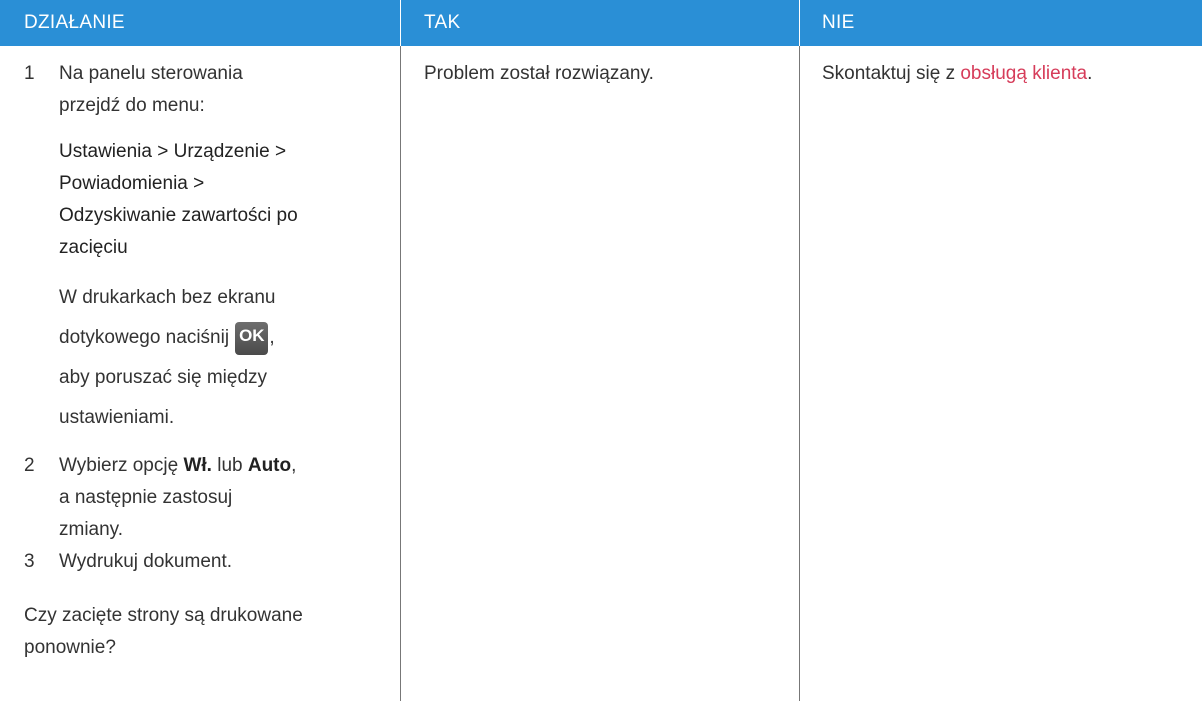 The height and width of the screenshot is (701, 1202). Describe the element at coordinates (178, 231) in the screenshot. I see `menu-item: Odzyskiwanie zawartości po zacięciu` at that location.